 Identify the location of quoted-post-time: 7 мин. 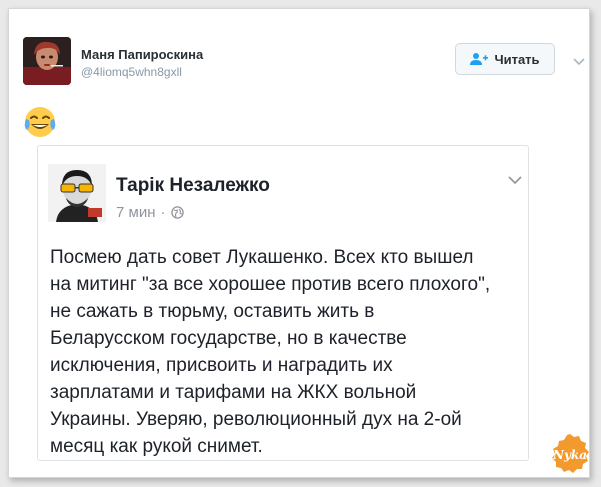
(136, 212).